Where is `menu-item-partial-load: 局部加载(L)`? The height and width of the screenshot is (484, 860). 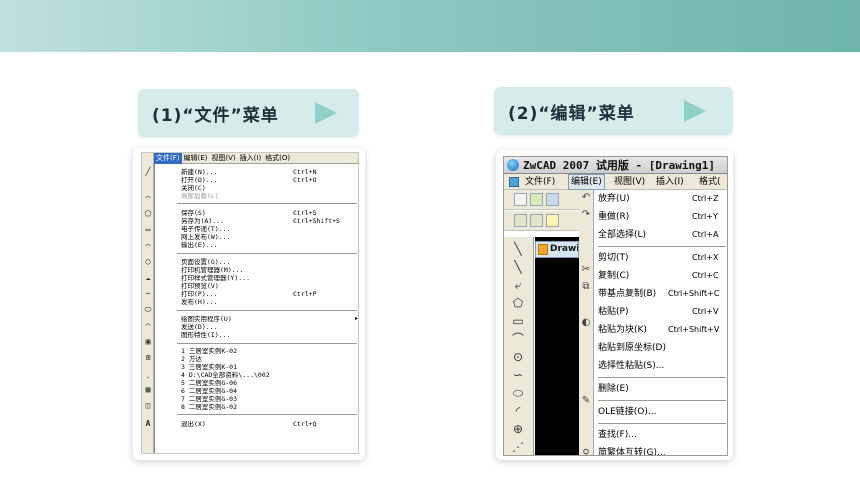 menu-item-partial-load: 局部加载(L) is located at coordinates (200, 196).